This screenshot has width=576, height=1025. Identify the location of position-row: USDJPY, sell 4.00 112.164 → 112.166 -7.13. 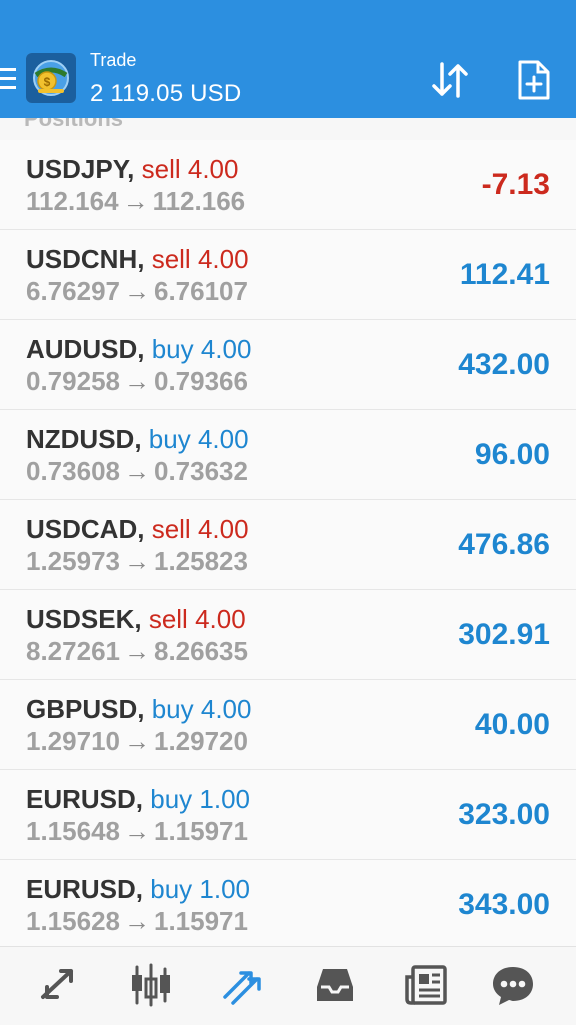
(288, 185).